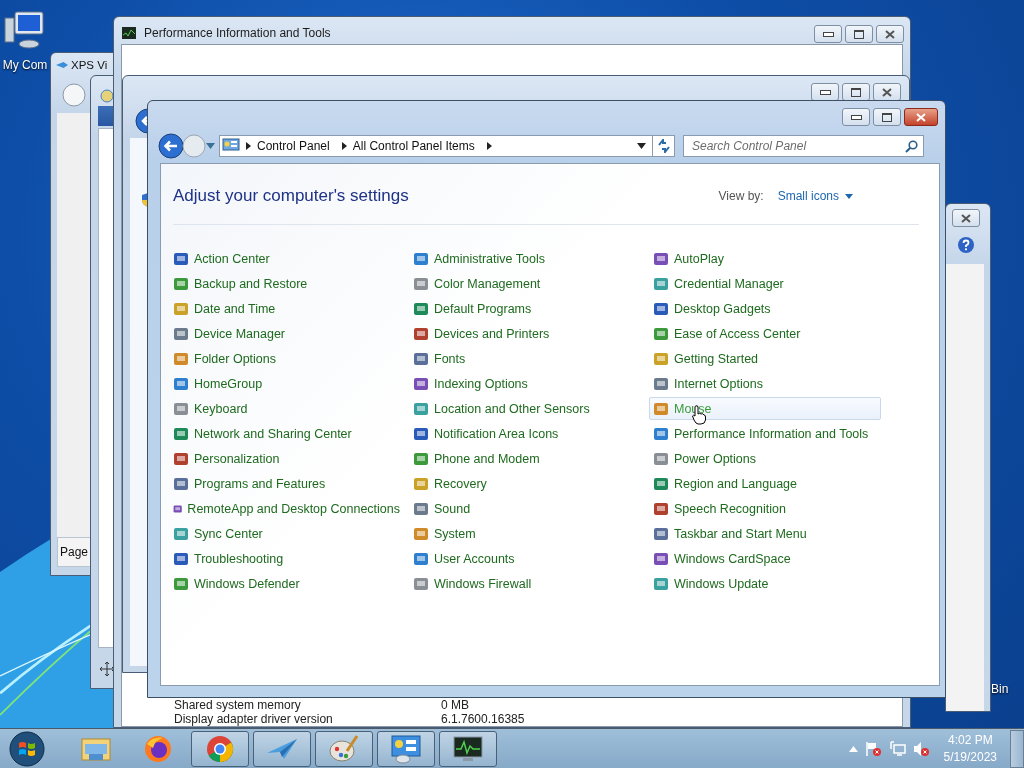 Image resolution: width=1024 pixels, height=768 pixels. I want to click on applet-link: Power Options, so click(765, 458).